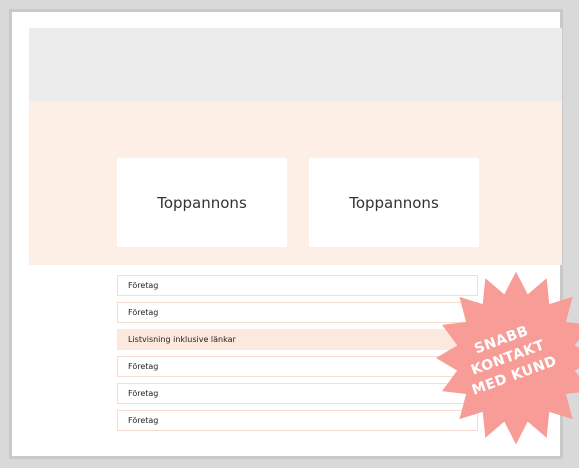  I want to click on top-ad-right: Toppannons, so click(394, 202).